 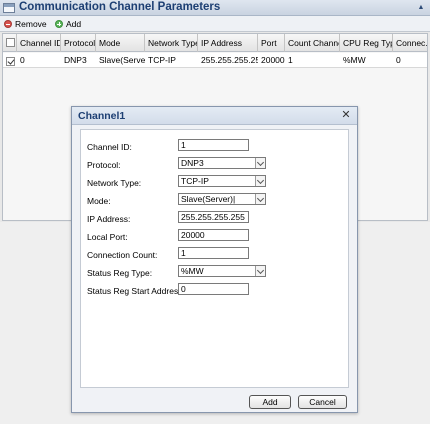 What do you see at coordinates (192, 271) in the screenshot?
I see `status-reg-type-value: %MW` at bounding box center [192, 271].